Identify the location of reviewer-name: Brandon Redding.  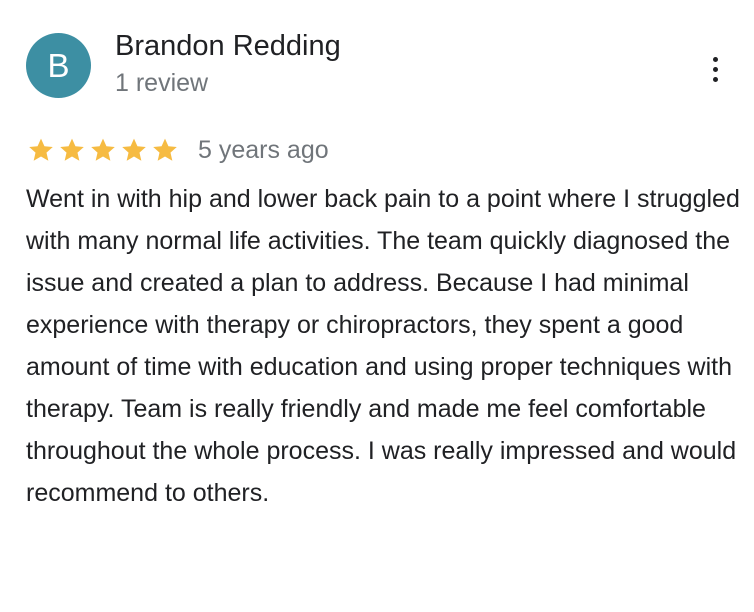
(228, 46).